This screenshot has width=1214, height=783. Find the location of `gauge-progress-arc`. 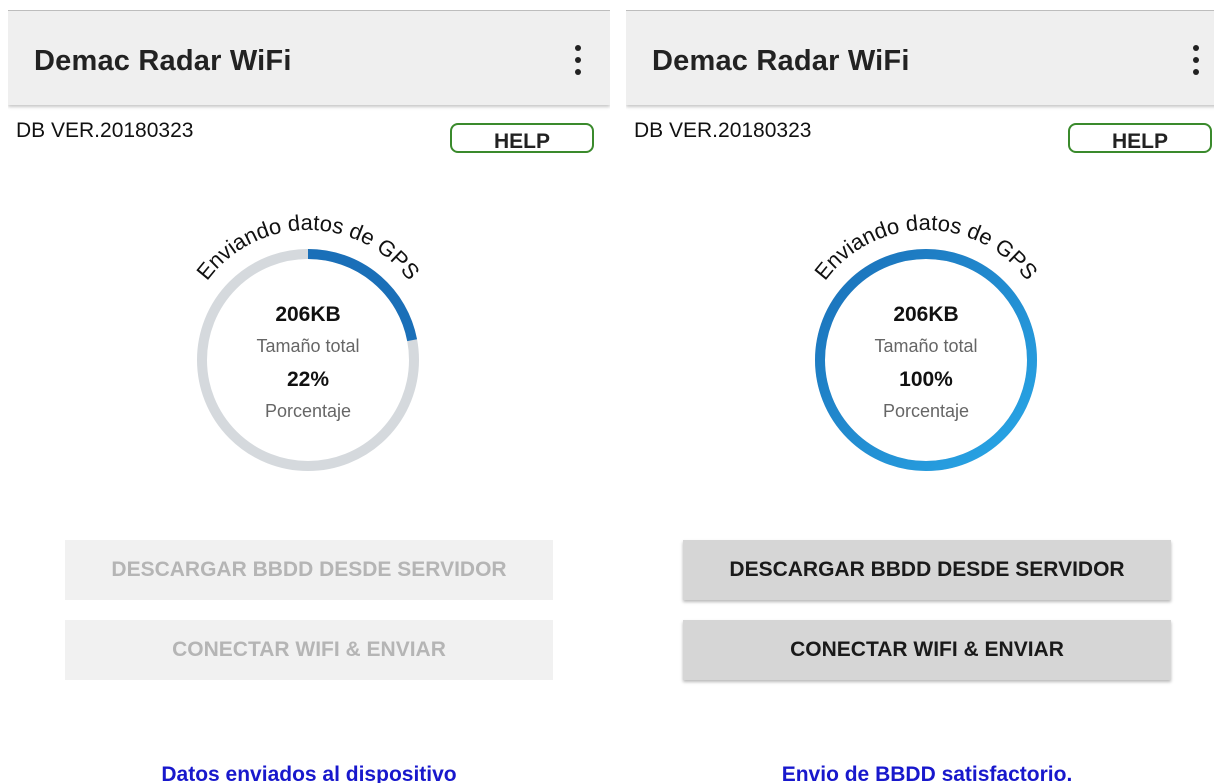

gauge-progress-arc is located at coordinates (926, 360).